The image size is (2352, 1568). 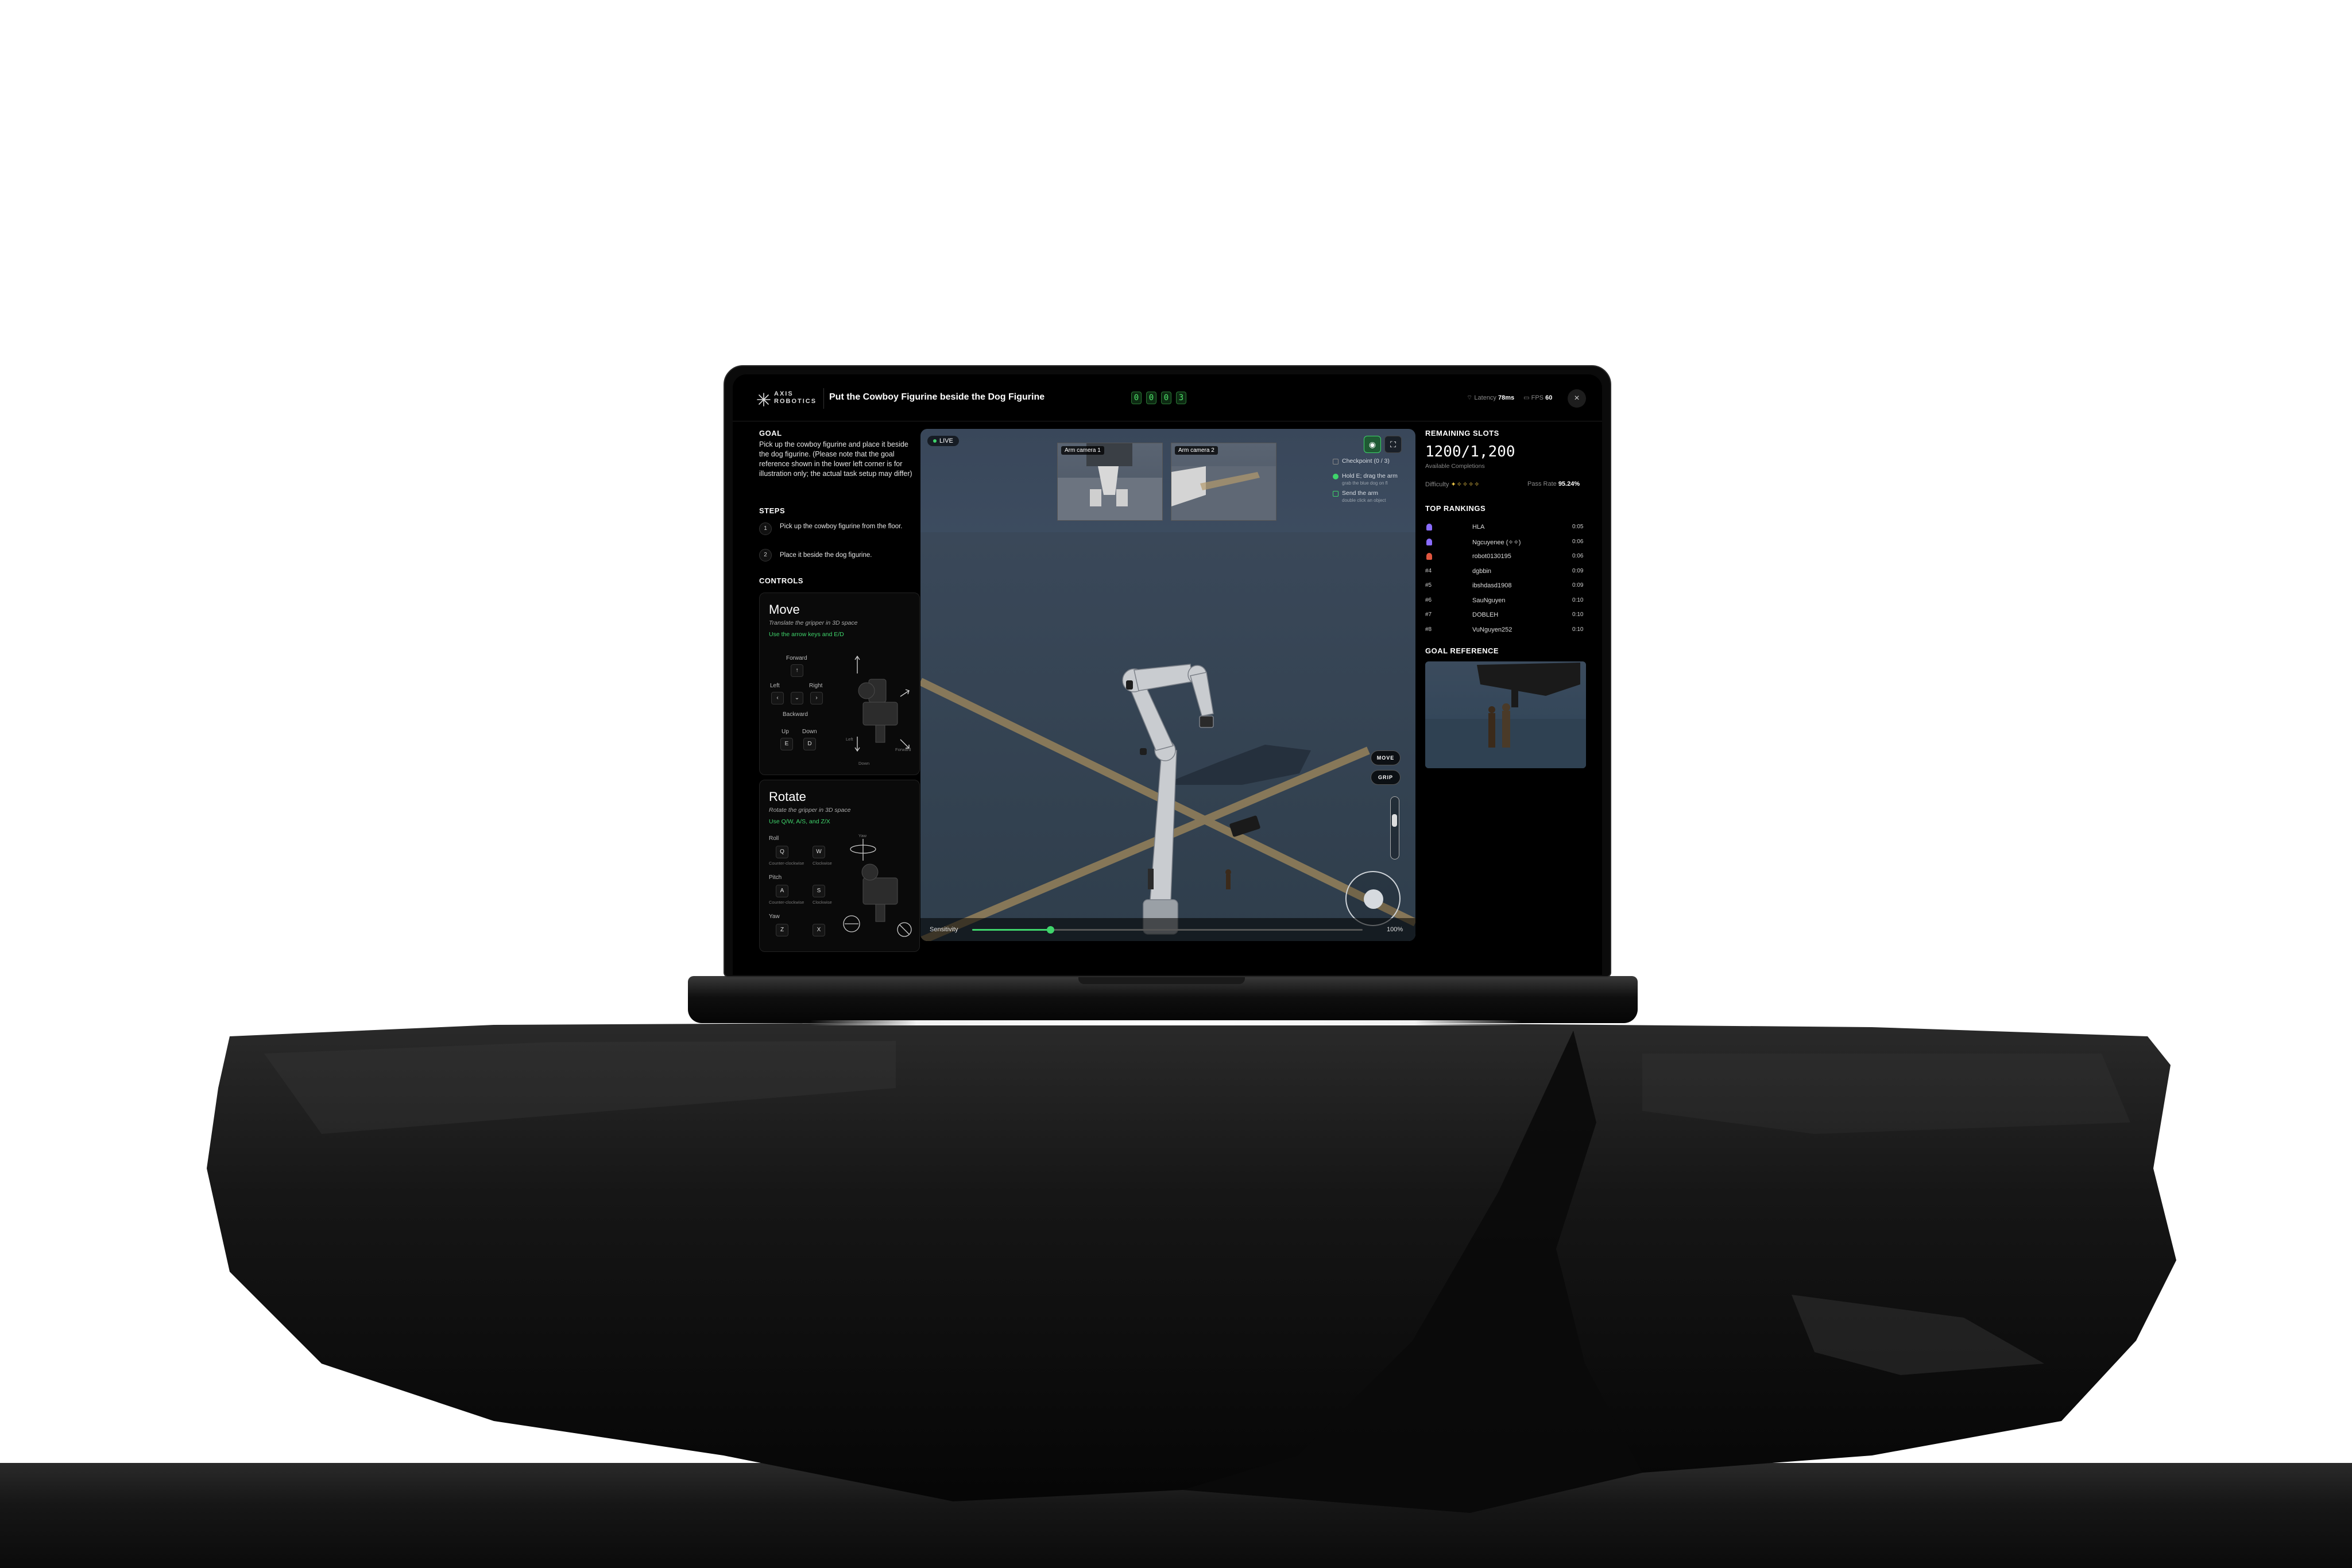 What do you see at coordinates (1336, 476) in the screenshot?
I see `checkpoint-active-icon` at bounding box center [1336, 476].